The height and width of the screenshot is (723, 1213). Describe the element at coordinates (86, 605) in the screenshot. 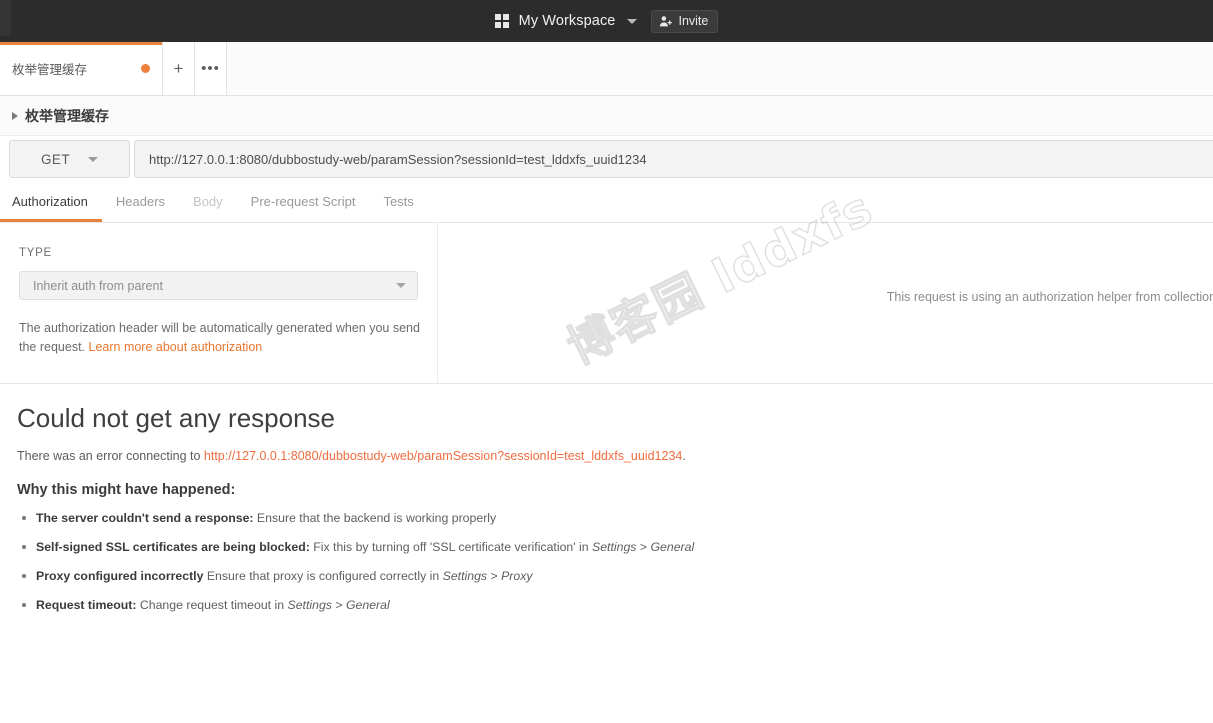

I see `reason-bold: Request timeout:` at that location.